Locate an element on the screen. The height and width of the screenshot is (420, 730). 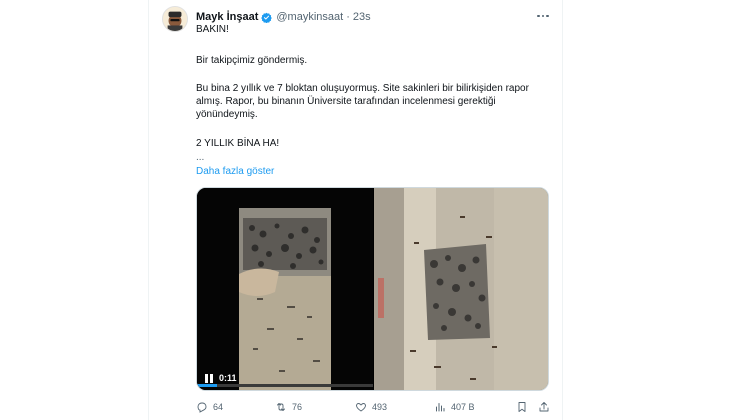
video-time: 0:11 is located at coordinates (228, 378).